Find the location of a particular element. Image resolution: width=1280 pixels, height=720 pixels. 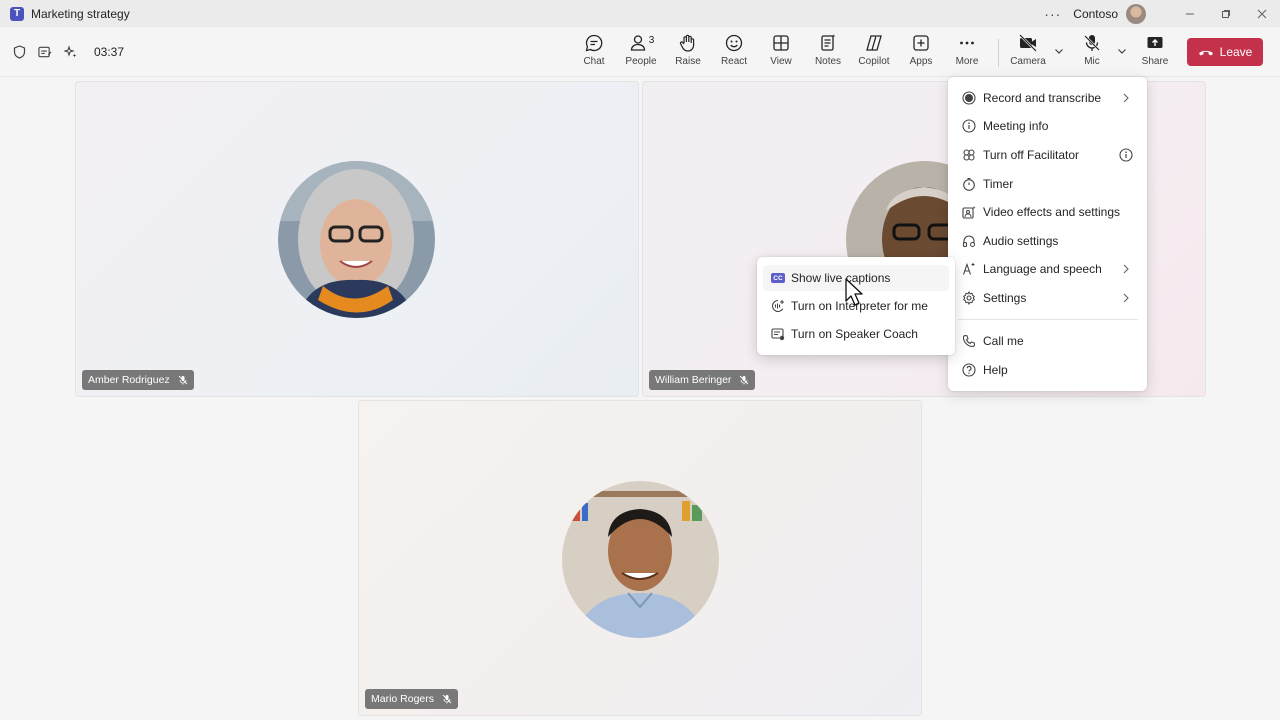

sparkle-icon is located at coordinates (71, 52).